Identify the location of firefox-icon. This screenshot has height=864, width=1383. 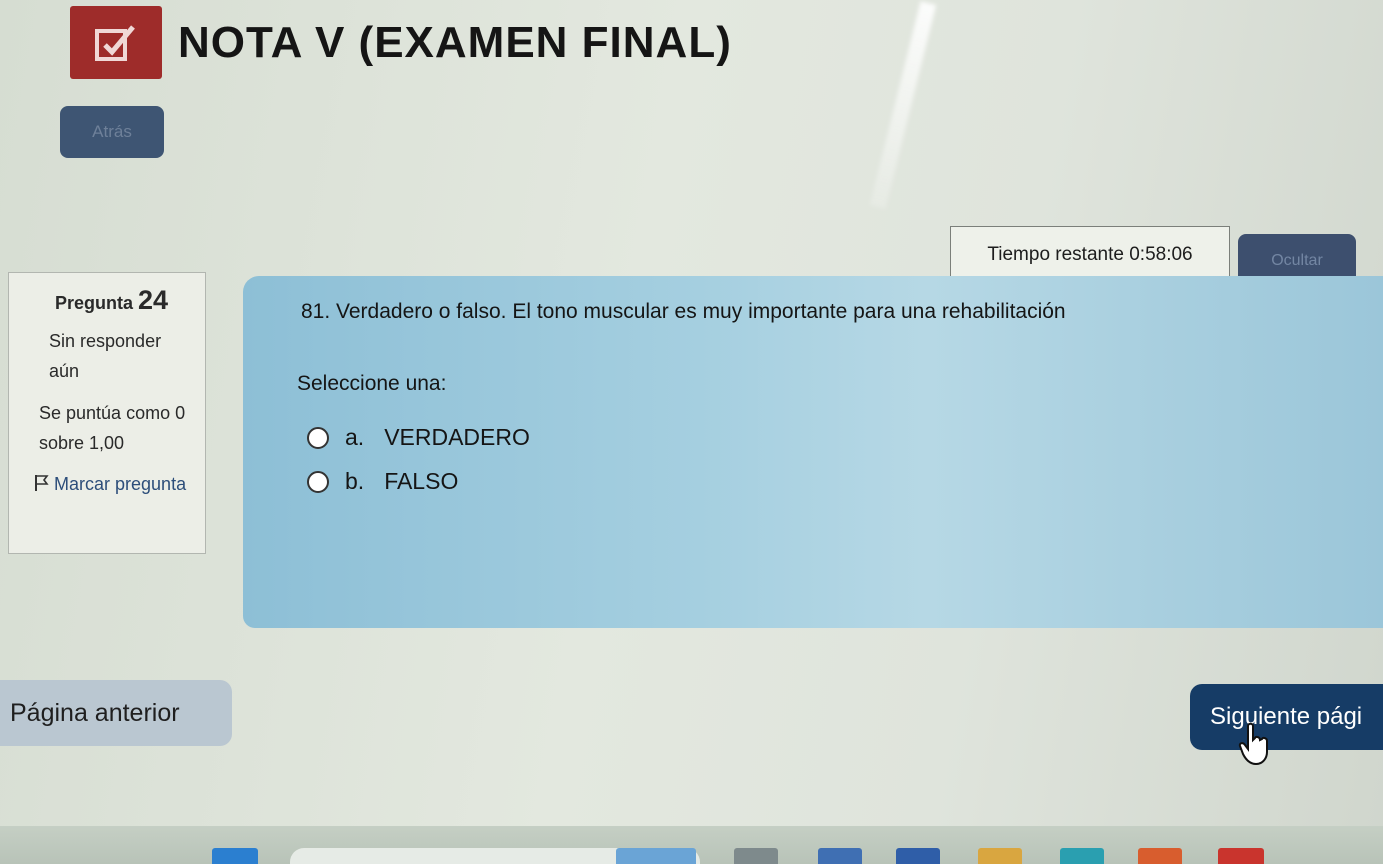
(1160, 856).